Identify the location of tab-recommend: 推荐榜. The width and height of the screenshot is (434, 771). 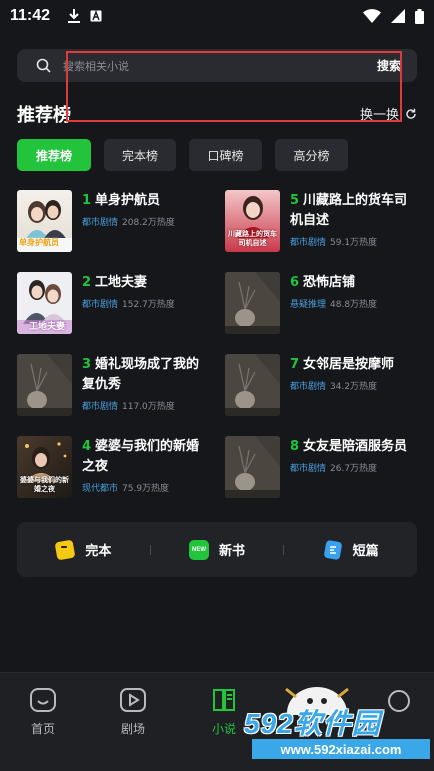
(54, 155).